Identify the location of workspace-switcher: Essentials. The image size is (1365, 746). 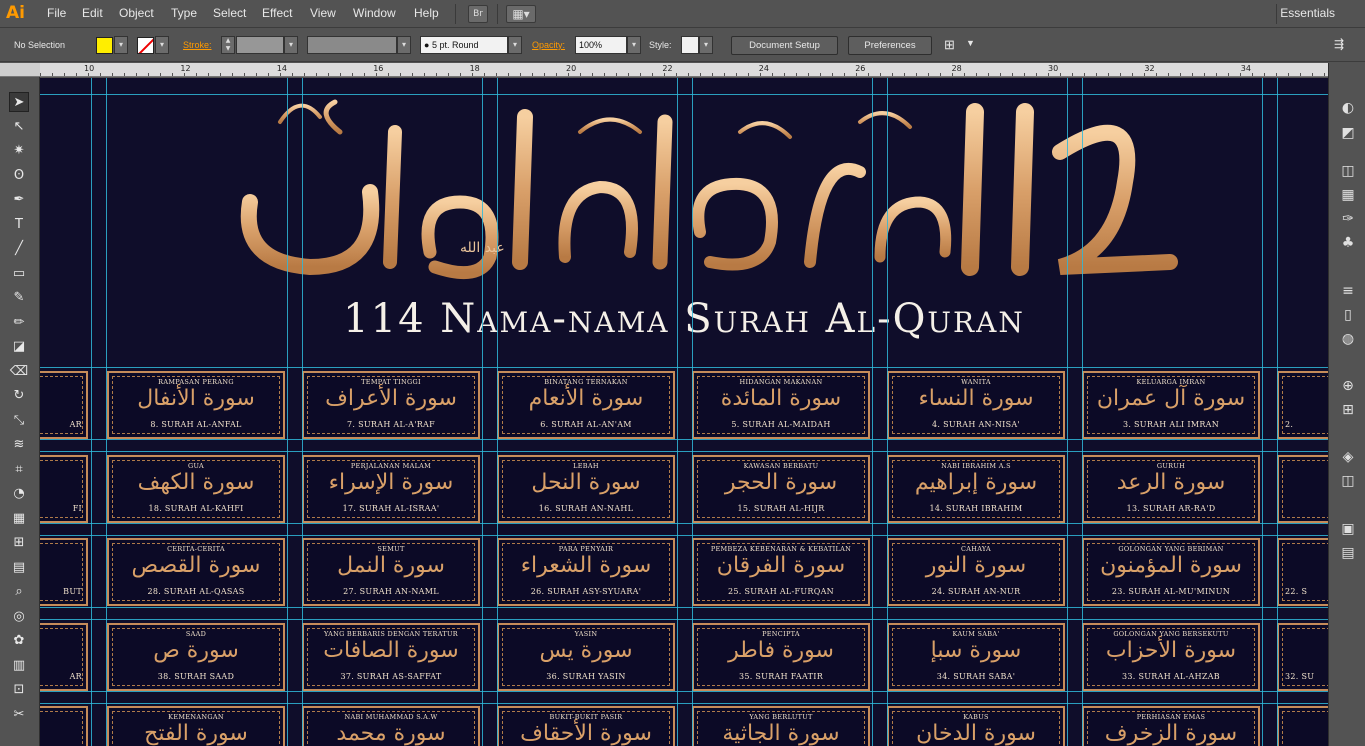
(1307, 13).